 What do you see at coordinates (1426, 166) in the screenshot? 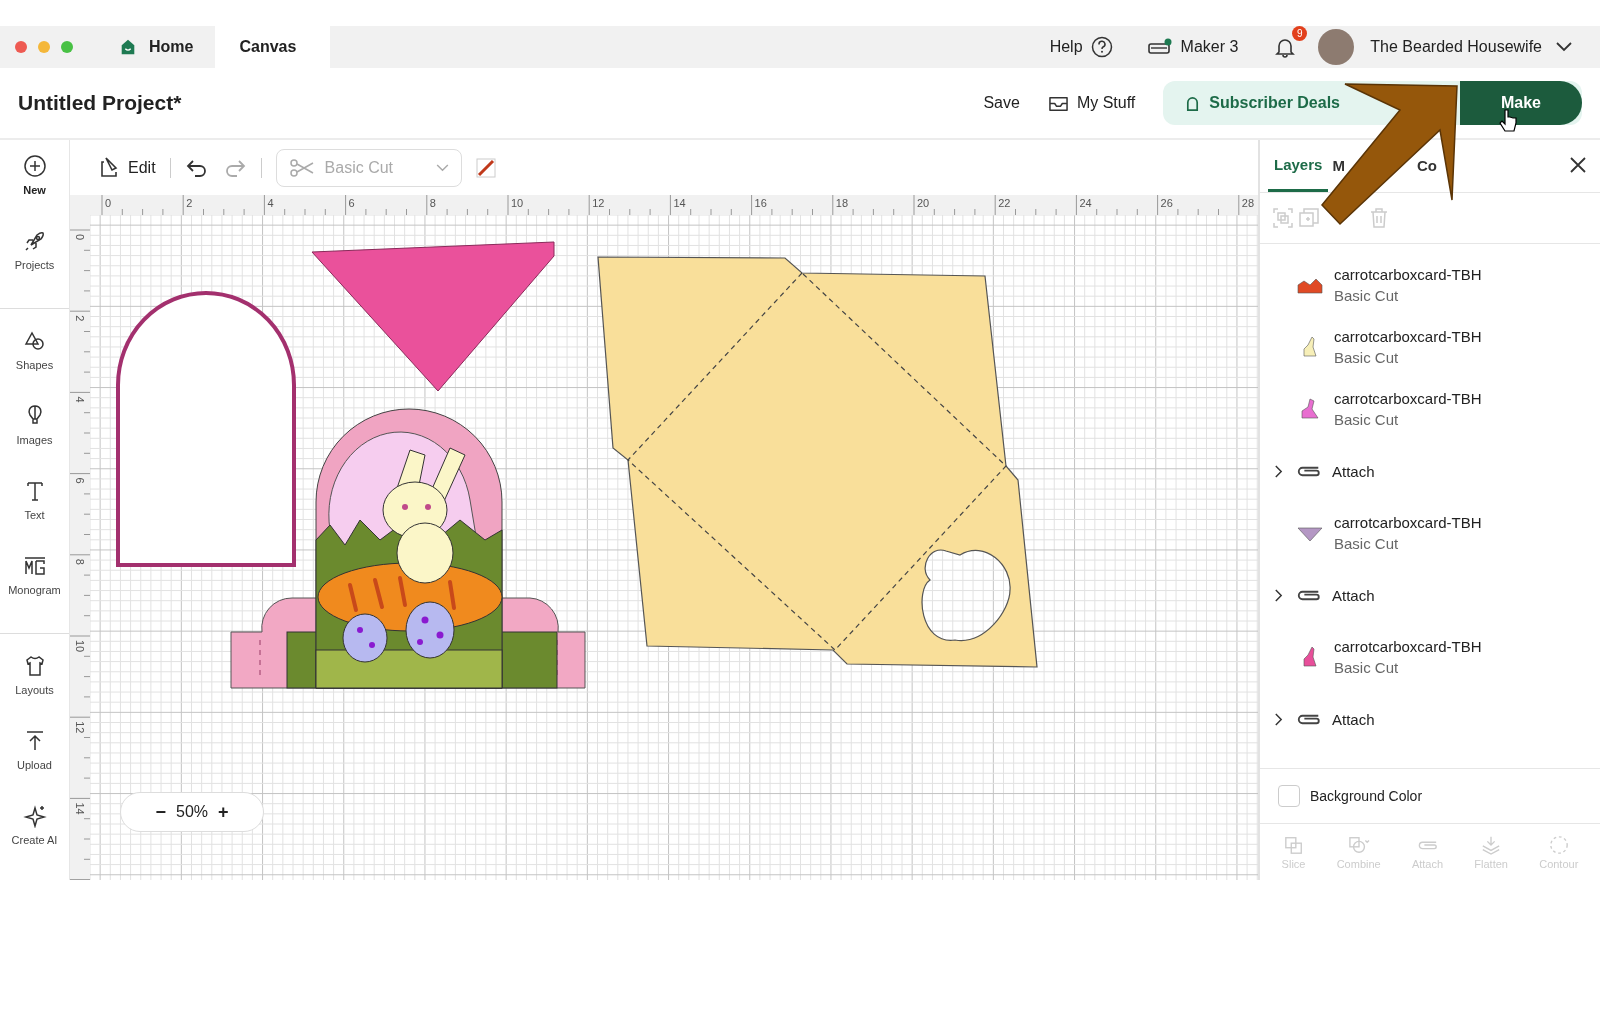
I see `panel-tab: Co` at bounding box center [1426, 166].